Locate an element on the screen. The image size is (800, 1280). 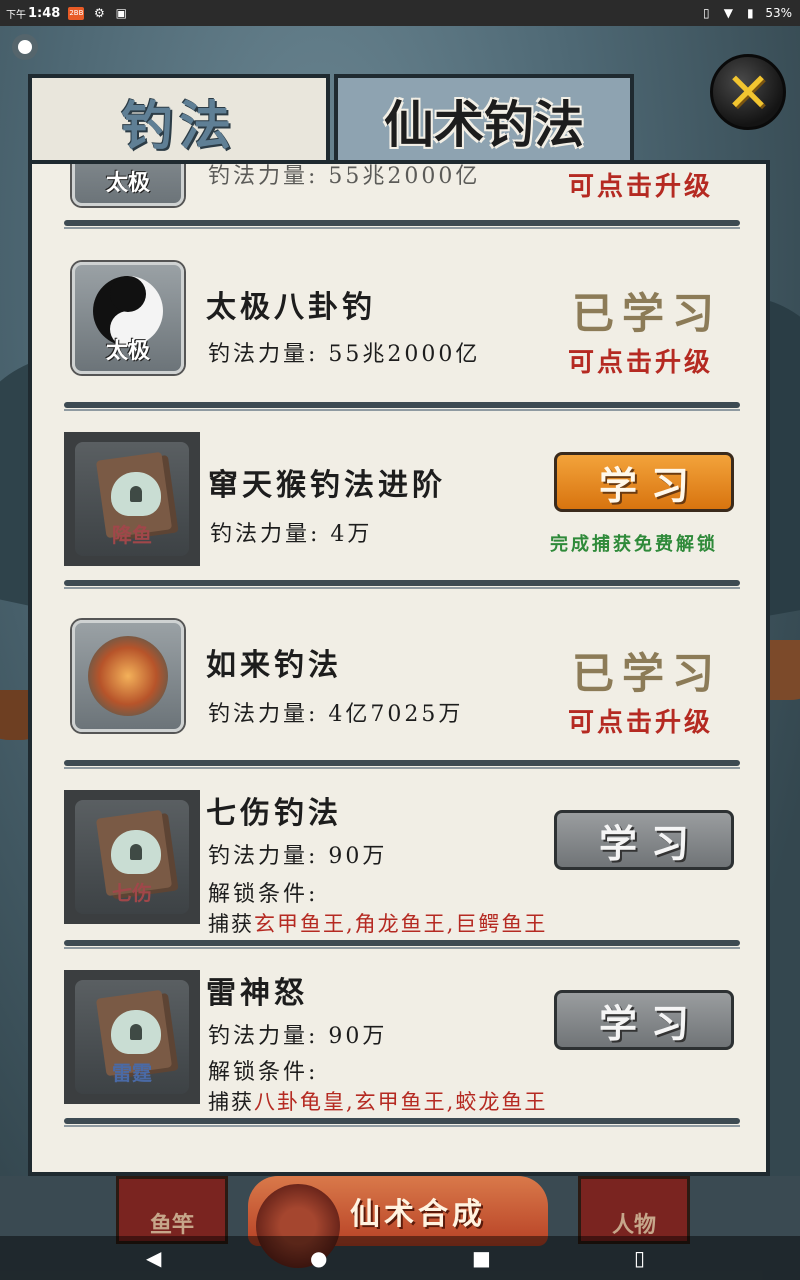
skill-icon-locked: 降鱼 is located at coordinates (132, 499).